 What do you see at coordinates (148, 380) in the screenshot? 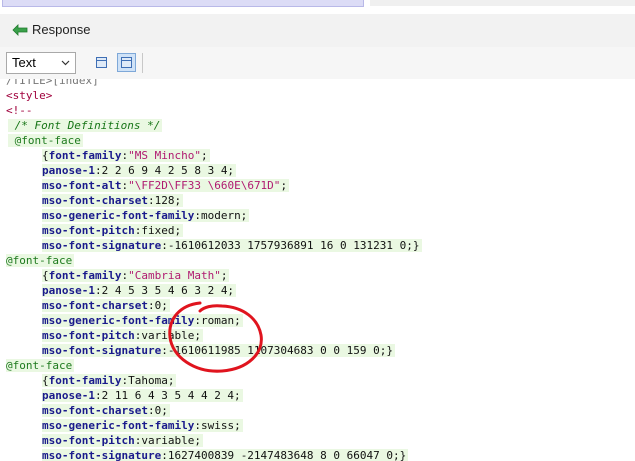
I see `code-token: :Tahoma;` at bounding box center [148, 380].